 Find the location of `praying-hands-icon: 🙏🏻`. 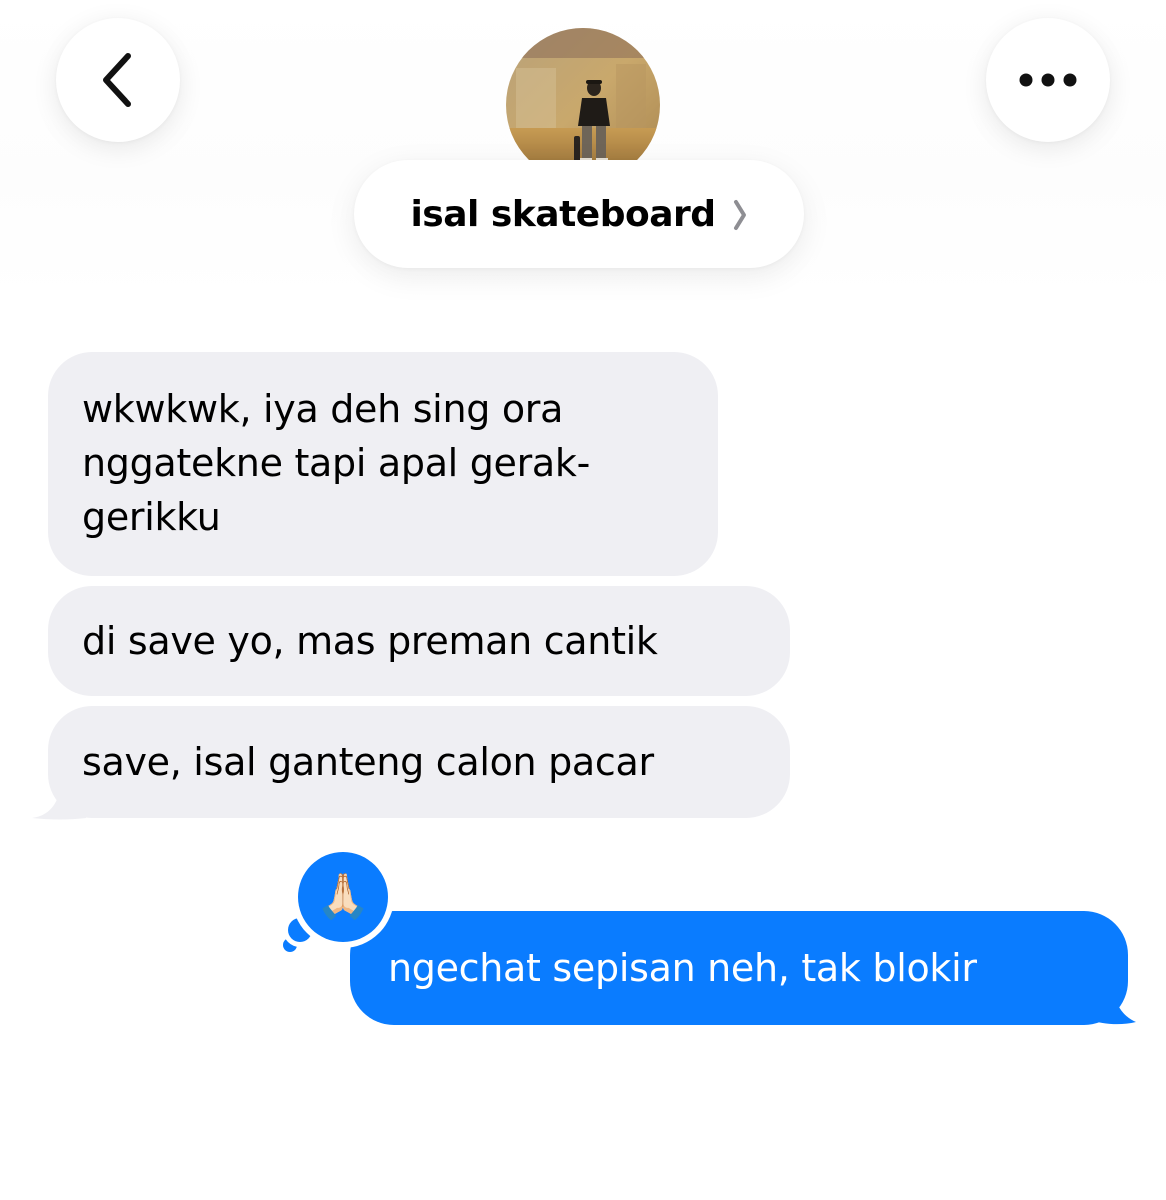

praying-hands-icon: 🙏🏻 is located at coordinates (343, 896).